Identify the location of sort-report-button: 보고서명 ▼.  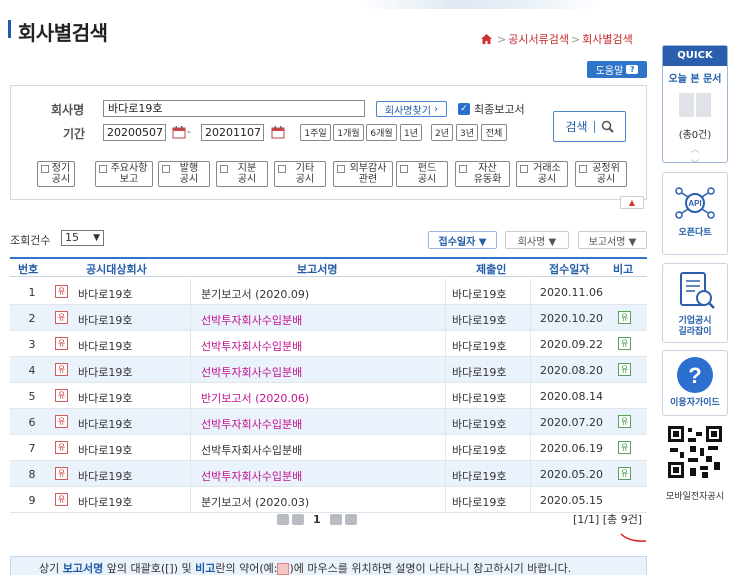
(612, 240).